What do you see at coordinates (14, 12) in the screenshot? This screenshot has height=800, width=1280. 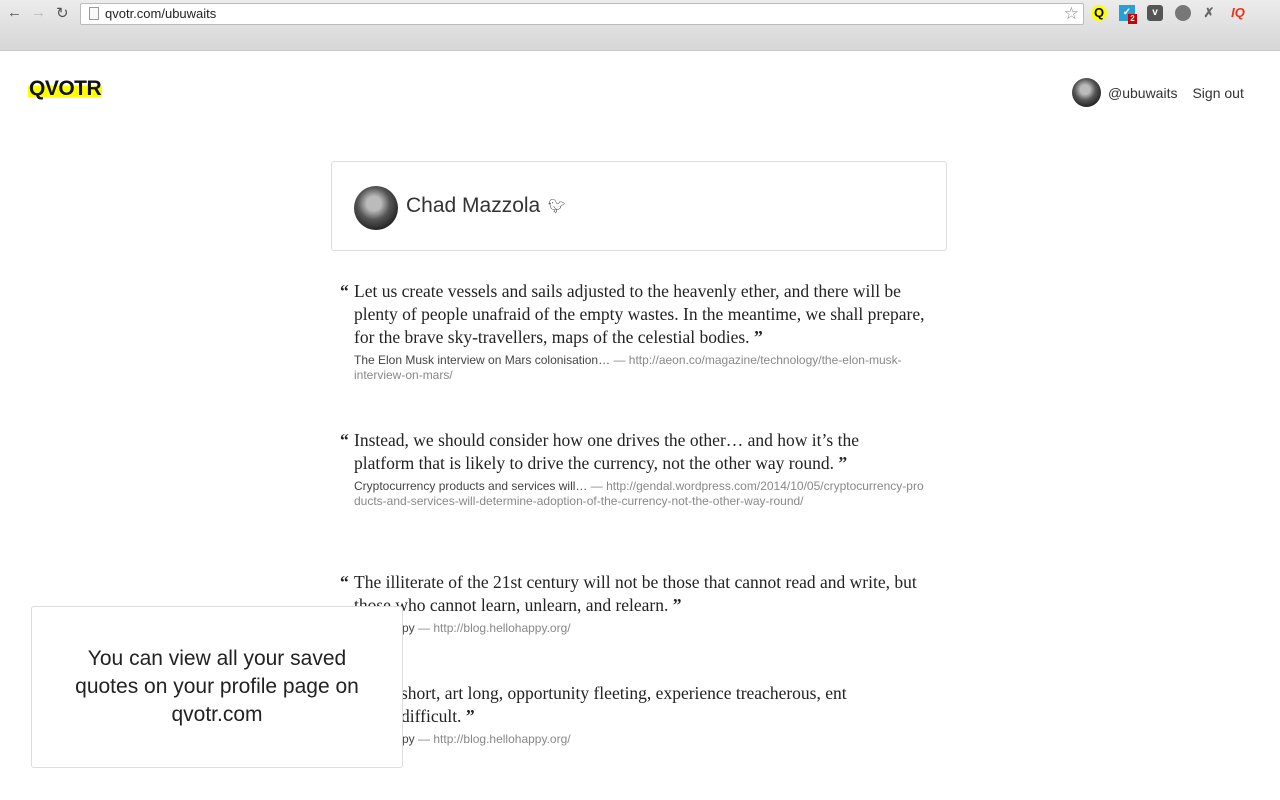 I see `back-icon: ←` at bounding box center [14, 12].